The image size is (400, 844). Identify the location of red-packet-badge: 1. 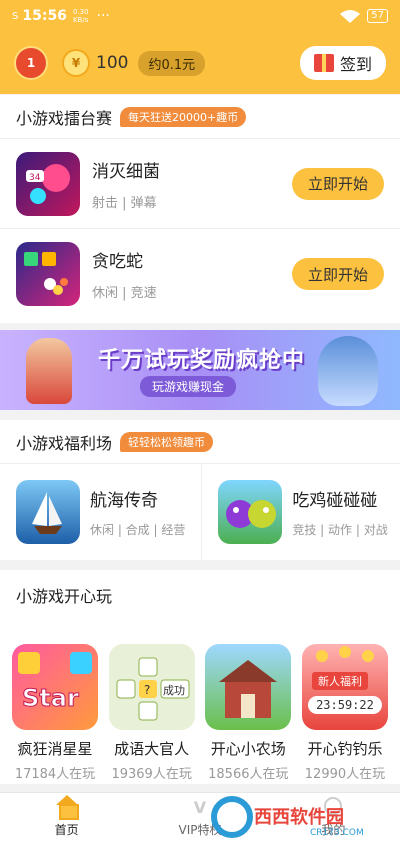
(31, 63).